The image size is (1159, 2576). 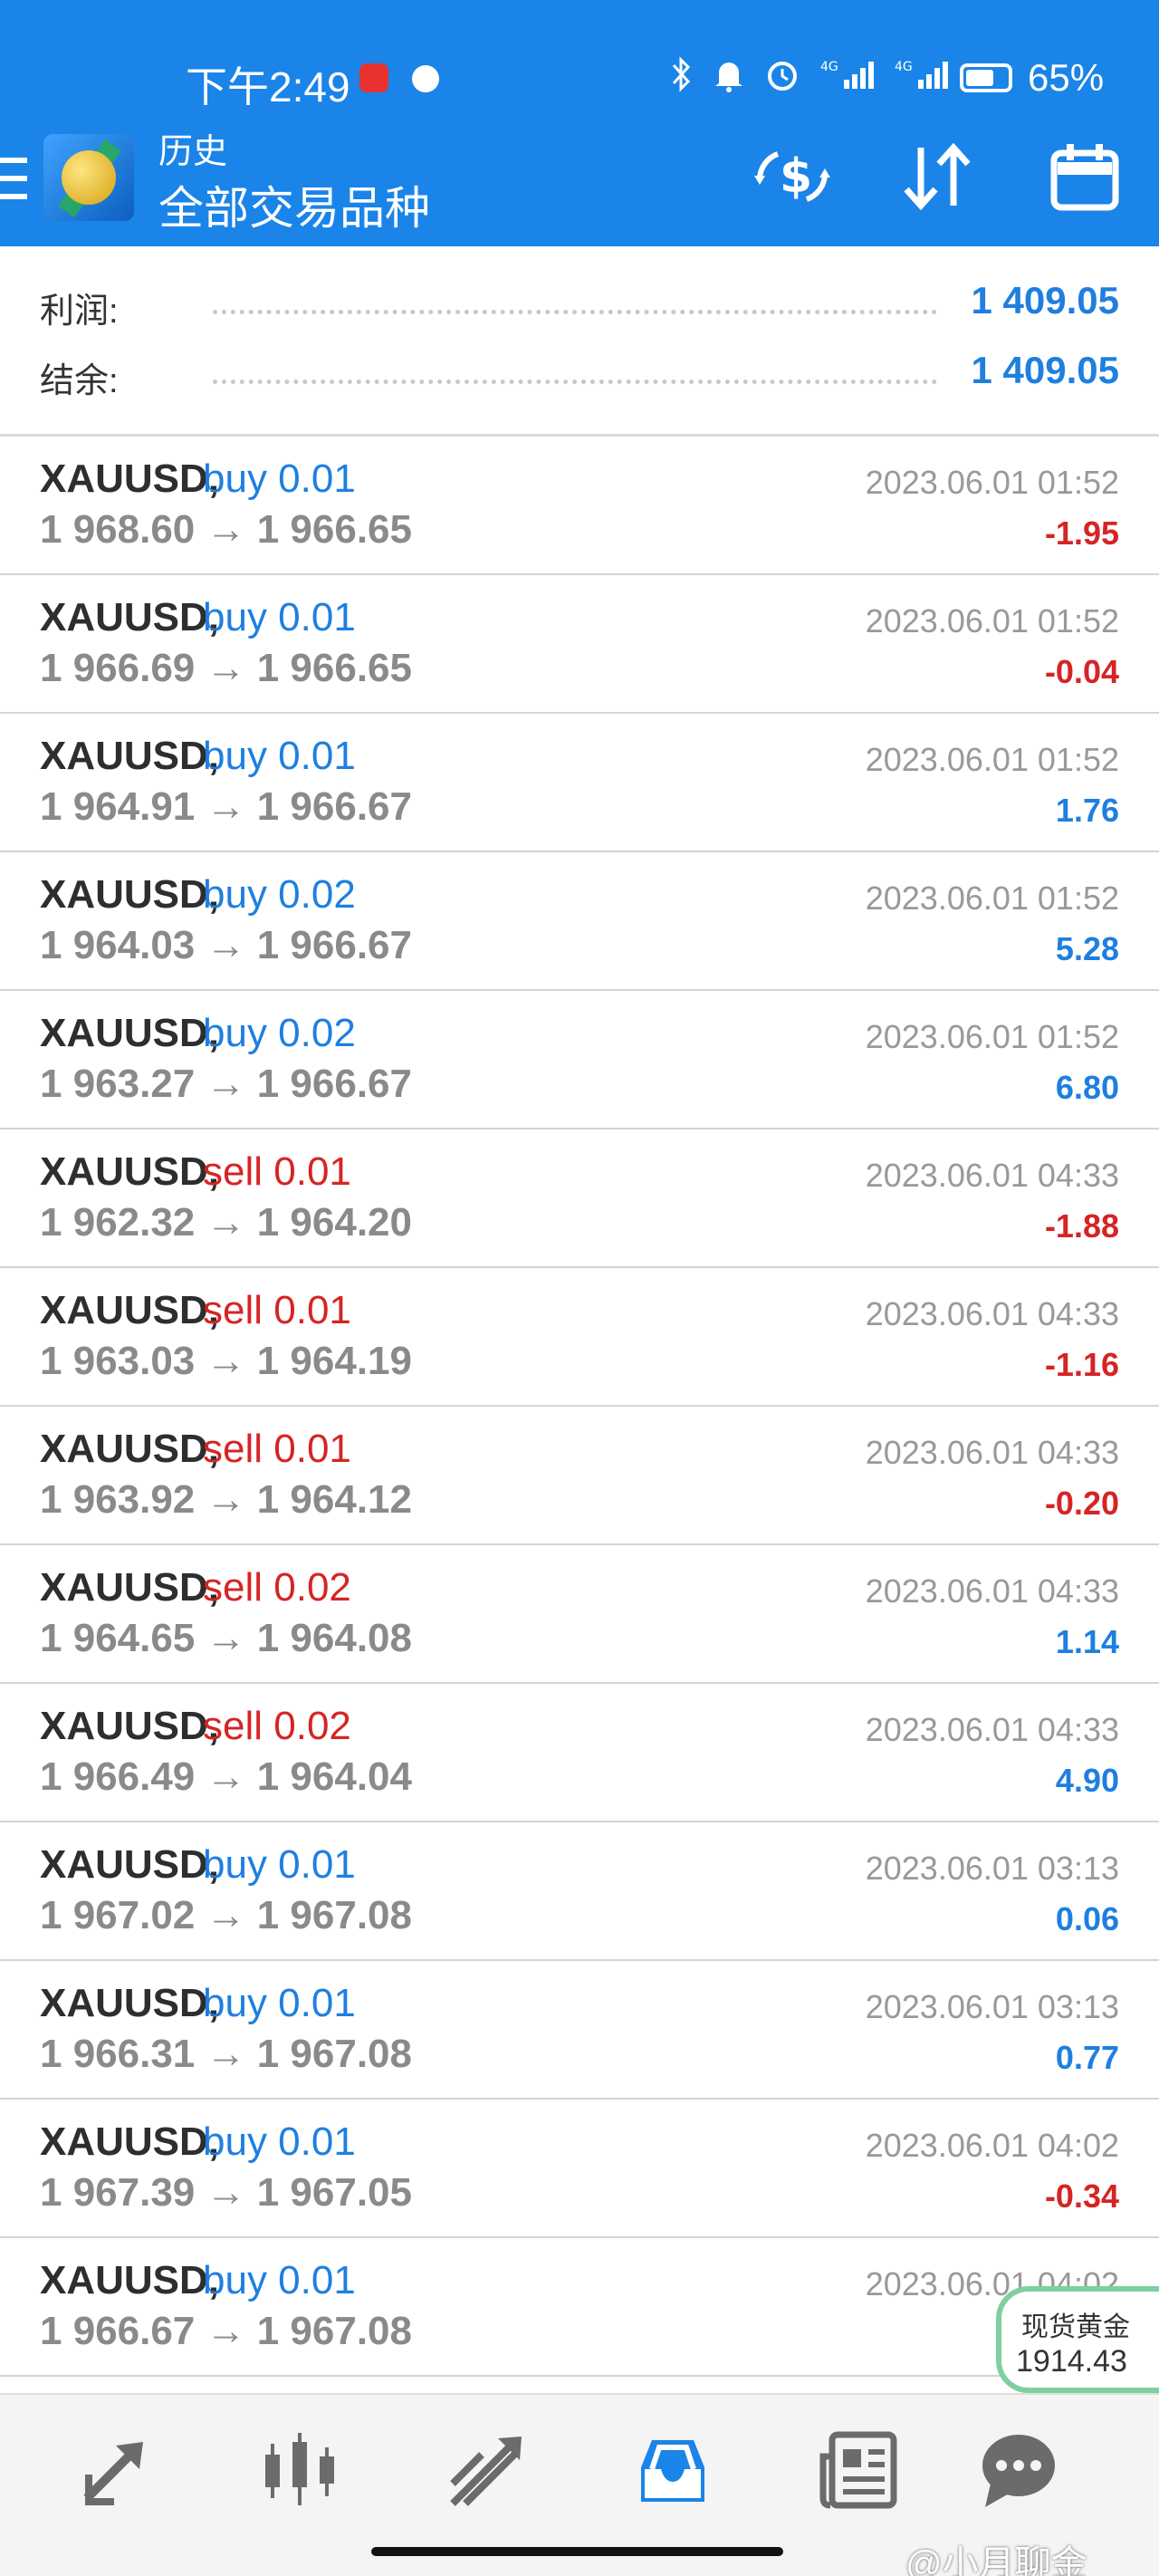 What do you see at coordinates (226, 806) in the screenshot?
I see `trade-prices: 1 964.91 → 1 966.67` at bounding box center [226, 806].